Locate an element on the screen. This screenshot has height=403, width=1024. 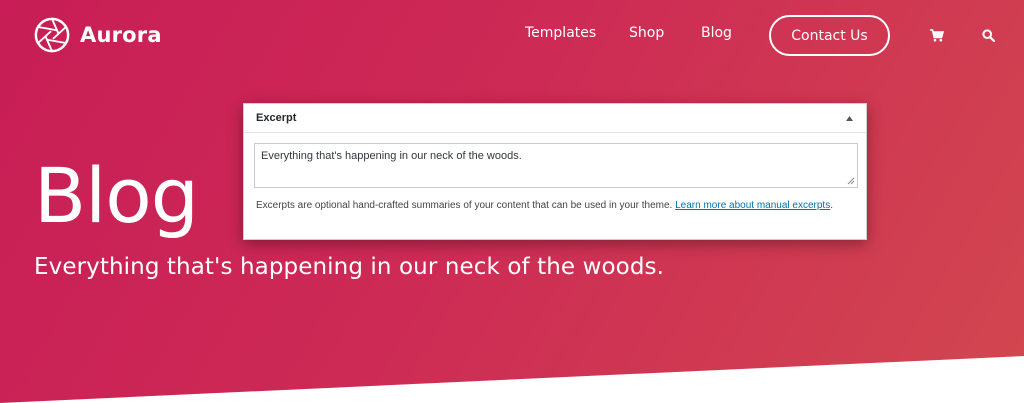
learn-more-link: Learn more about manual excerpts is located at coordinates (752, 205).